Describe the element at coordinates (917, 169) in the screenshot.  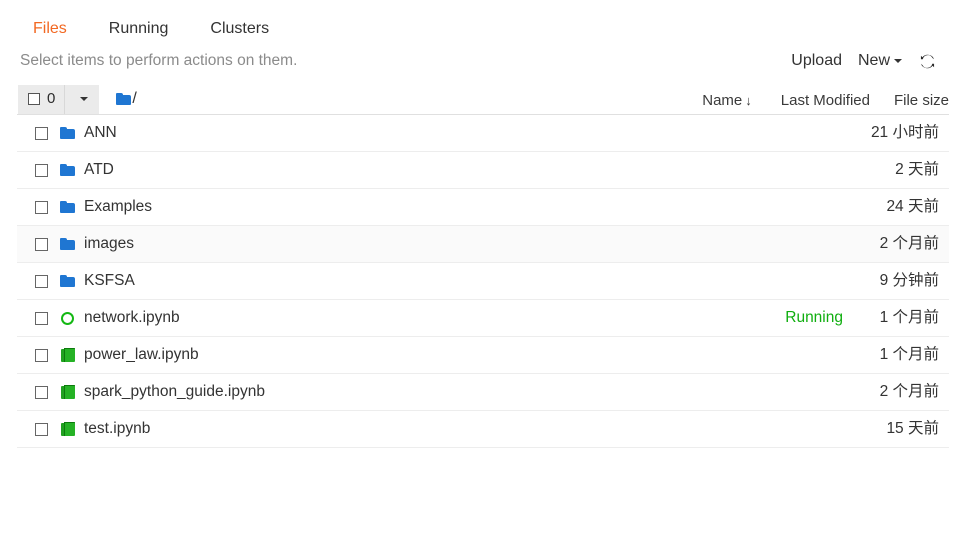
I see `row-last-modified: 2 天前` at that location.